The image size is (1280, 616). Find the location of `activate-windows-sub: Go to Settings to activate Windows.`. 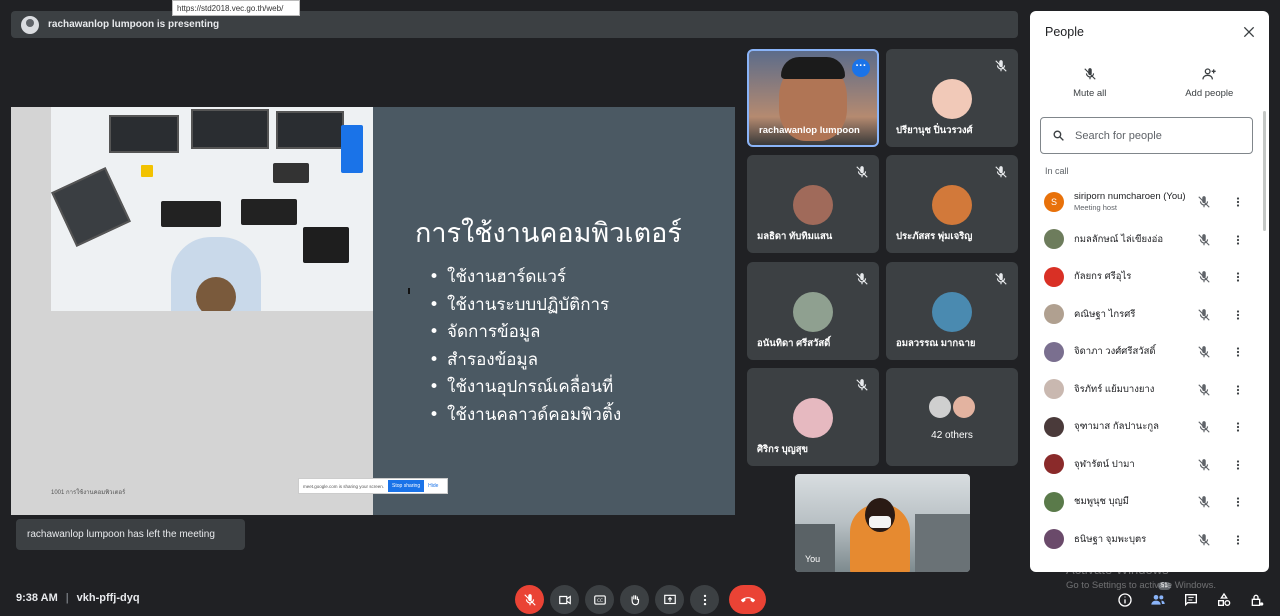

activate-windows-sub: Go to Settings to activate Windows. is located at coordinates (1141, 585).